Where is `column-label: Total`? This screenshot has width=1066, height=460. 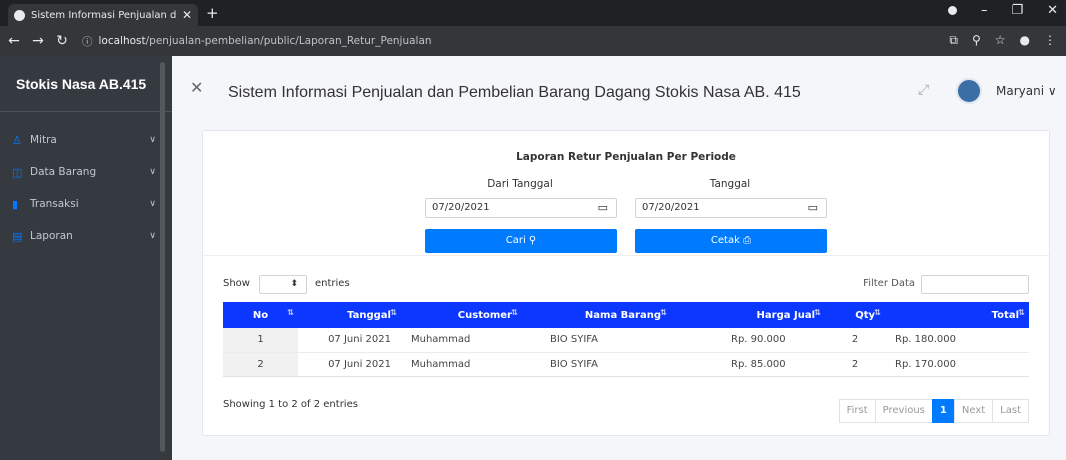
column-label: Total is located at coordinates (1005, 315).